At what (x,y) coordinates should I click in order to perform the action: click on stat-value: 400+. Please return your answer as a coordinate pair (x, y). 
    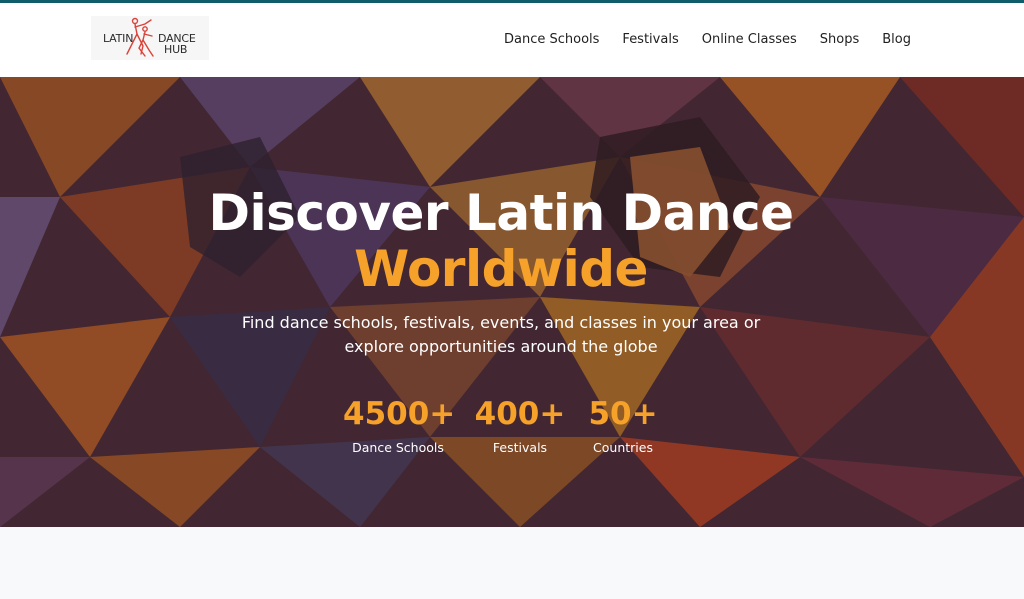
    Looking at the image, I should click on (520, 414).